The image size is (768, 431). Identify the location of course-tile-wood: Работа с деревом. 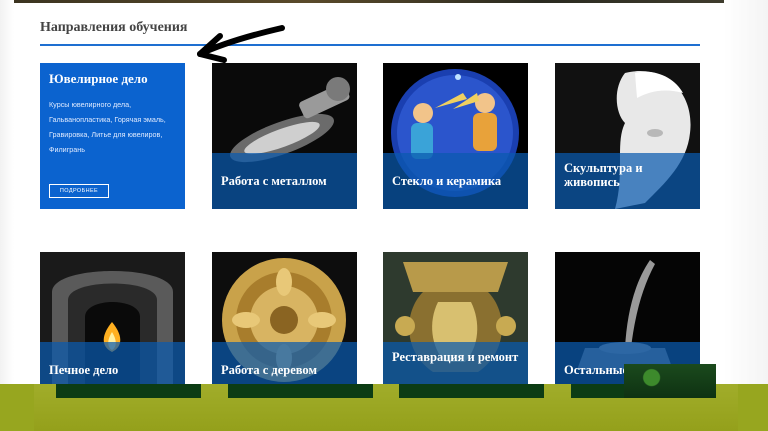
(284, 325).